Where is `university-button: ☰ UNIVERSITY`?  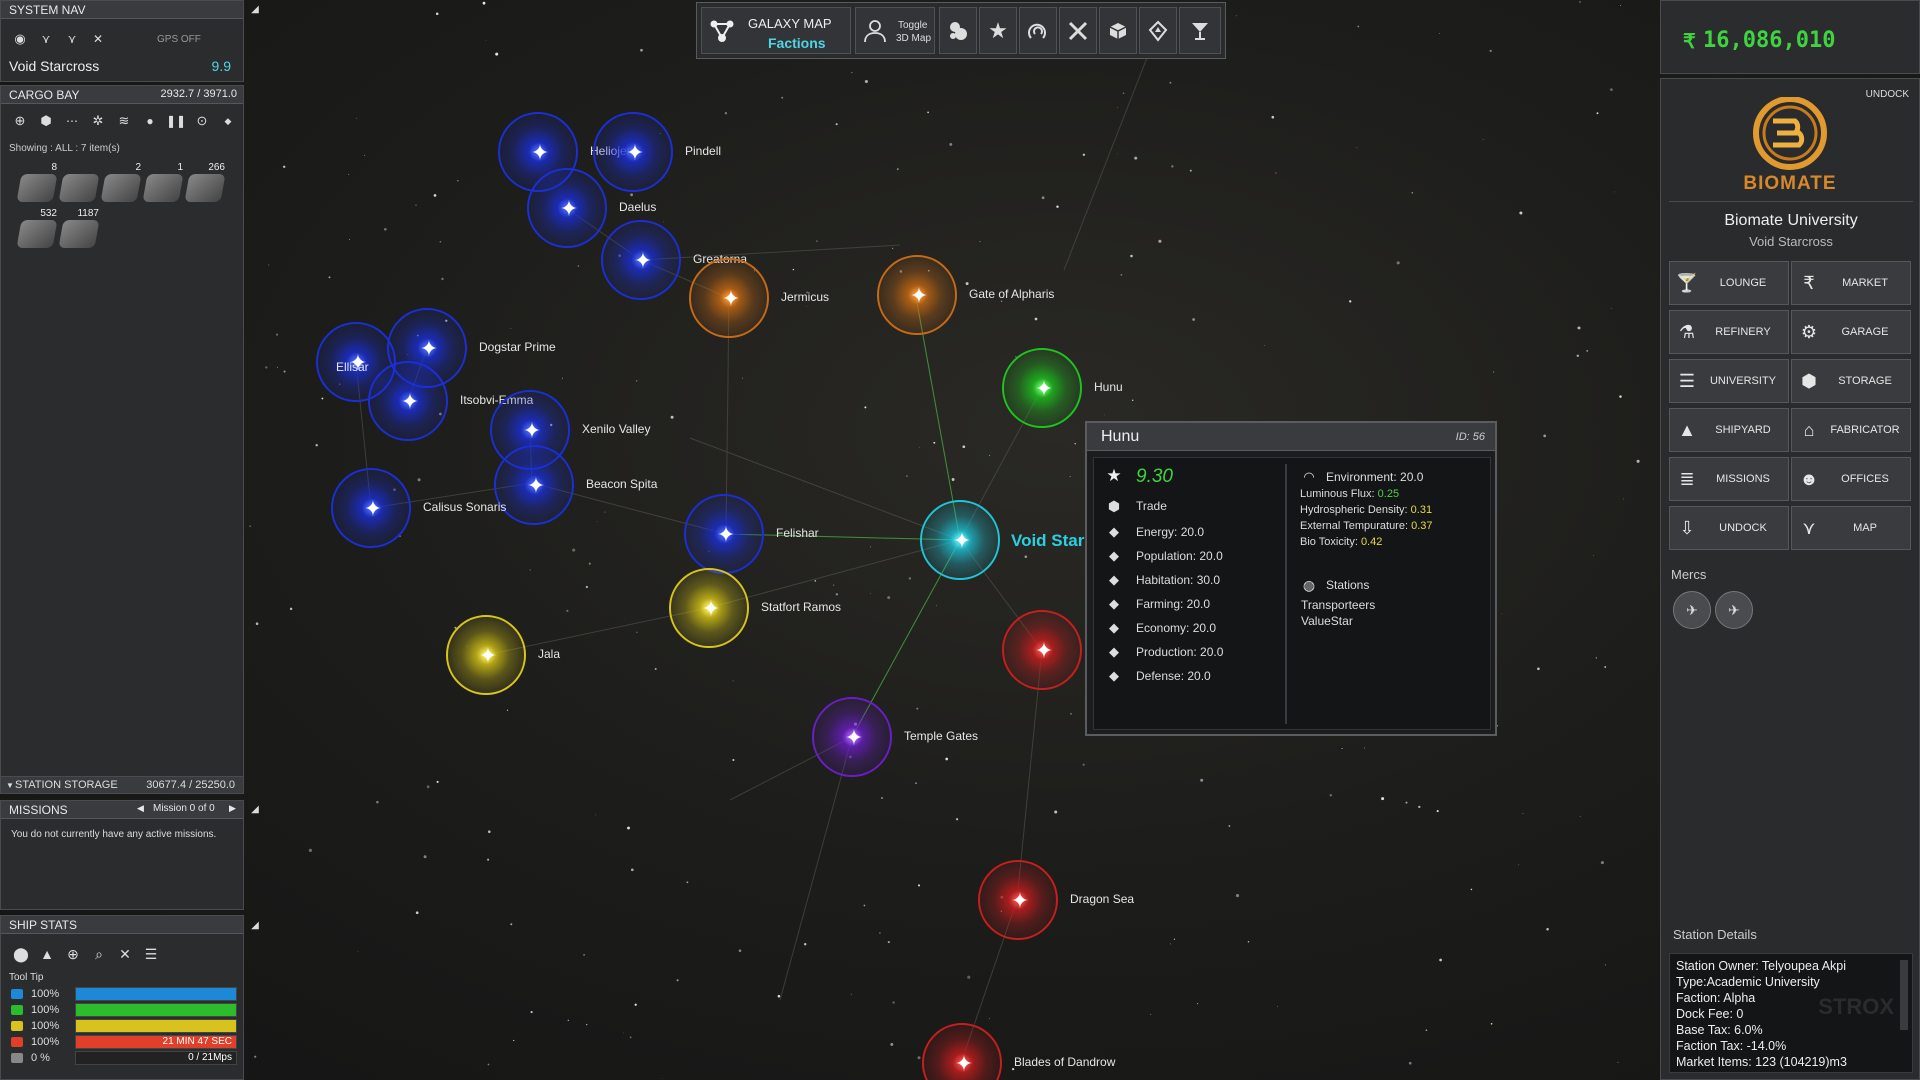 university-button: ☰ UNIVERSITY is located at coordinates (1729, 381).